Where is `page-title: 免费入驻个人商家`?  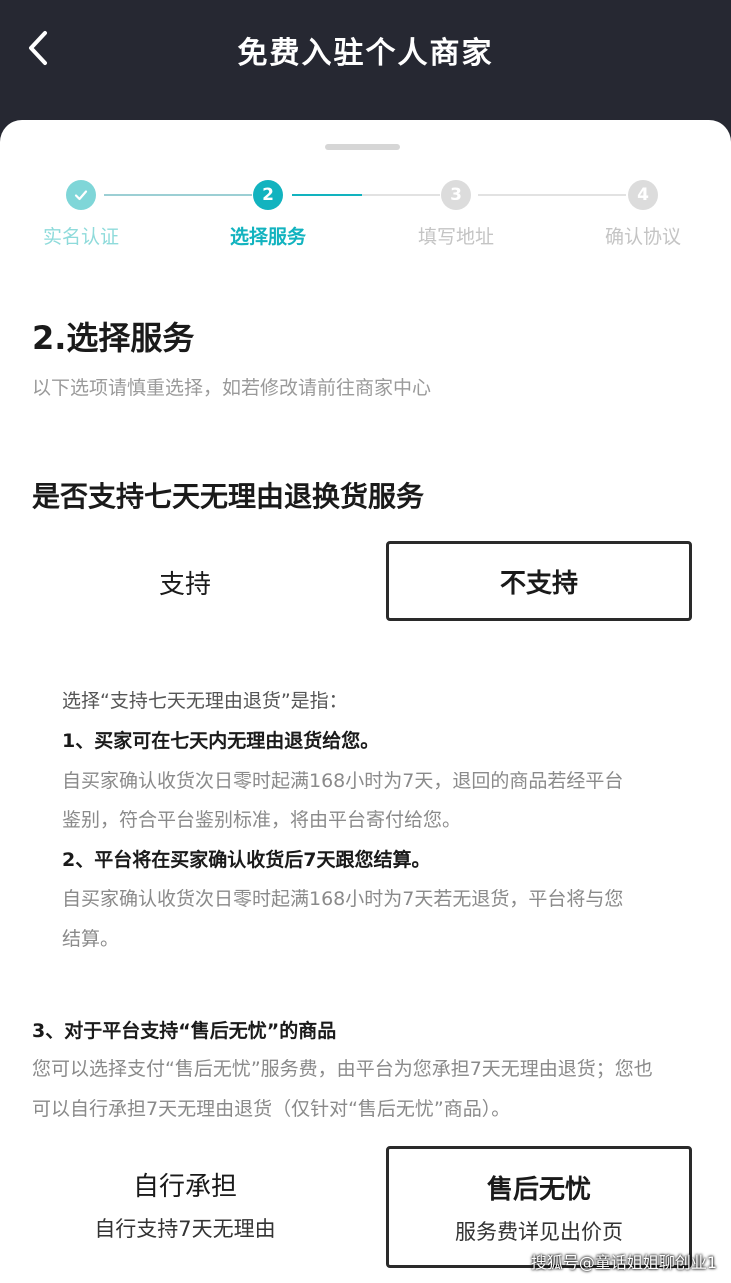
page-title: 免费入驻个人商家 is located at coordinates (365, 53).